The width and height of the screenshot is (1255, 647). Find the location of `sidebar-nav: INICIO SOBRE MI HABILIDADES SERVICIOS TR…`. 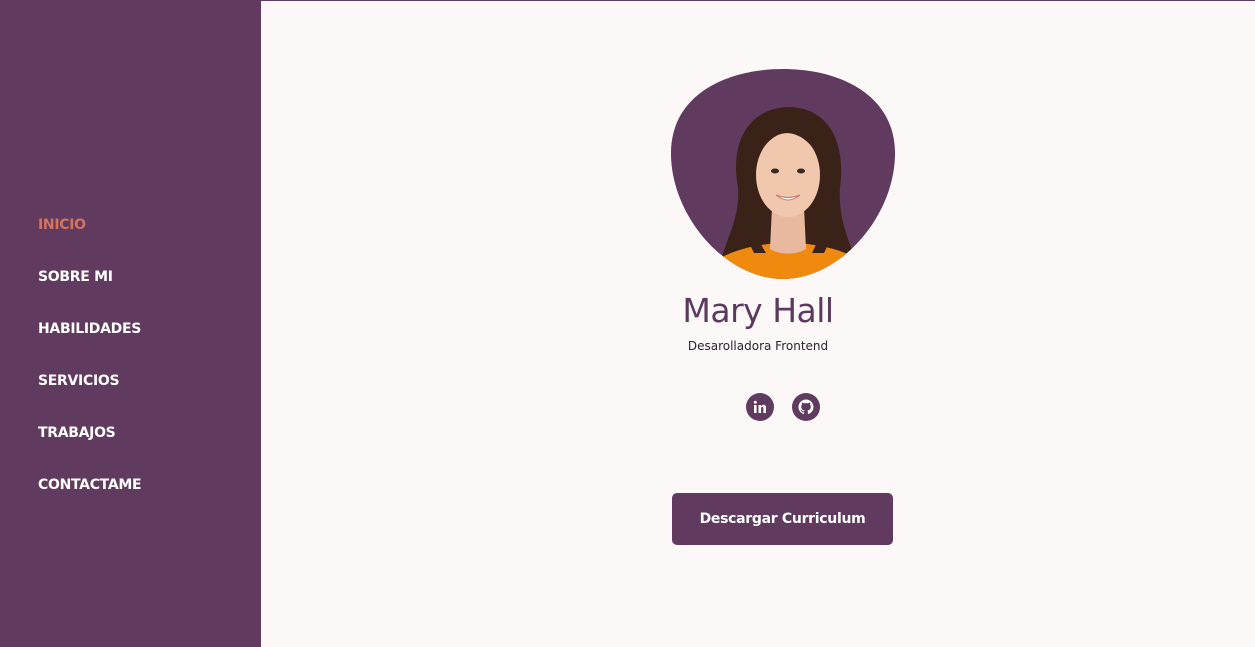

sidebar-nav: INICIO SOBRE MI HABILIDADES SERVICIOS TR… is located at coordinates (90, 372).